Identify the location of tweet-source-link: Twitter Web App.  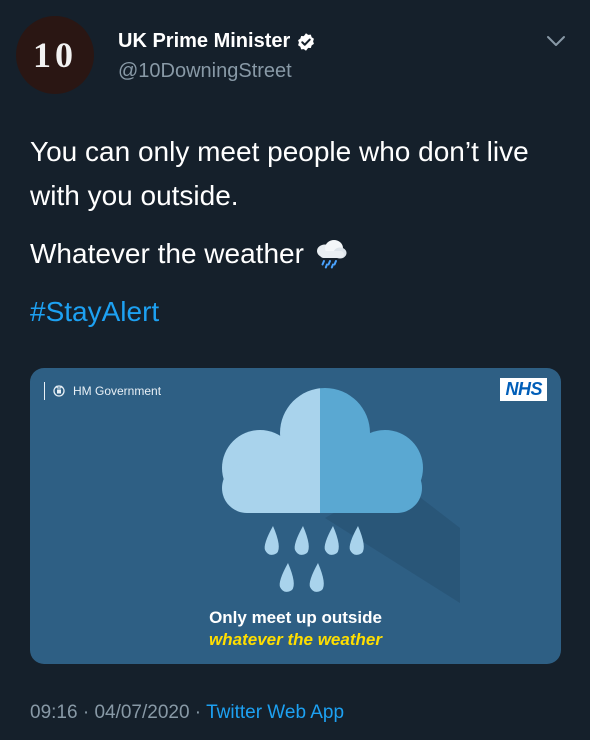
(275, 712).